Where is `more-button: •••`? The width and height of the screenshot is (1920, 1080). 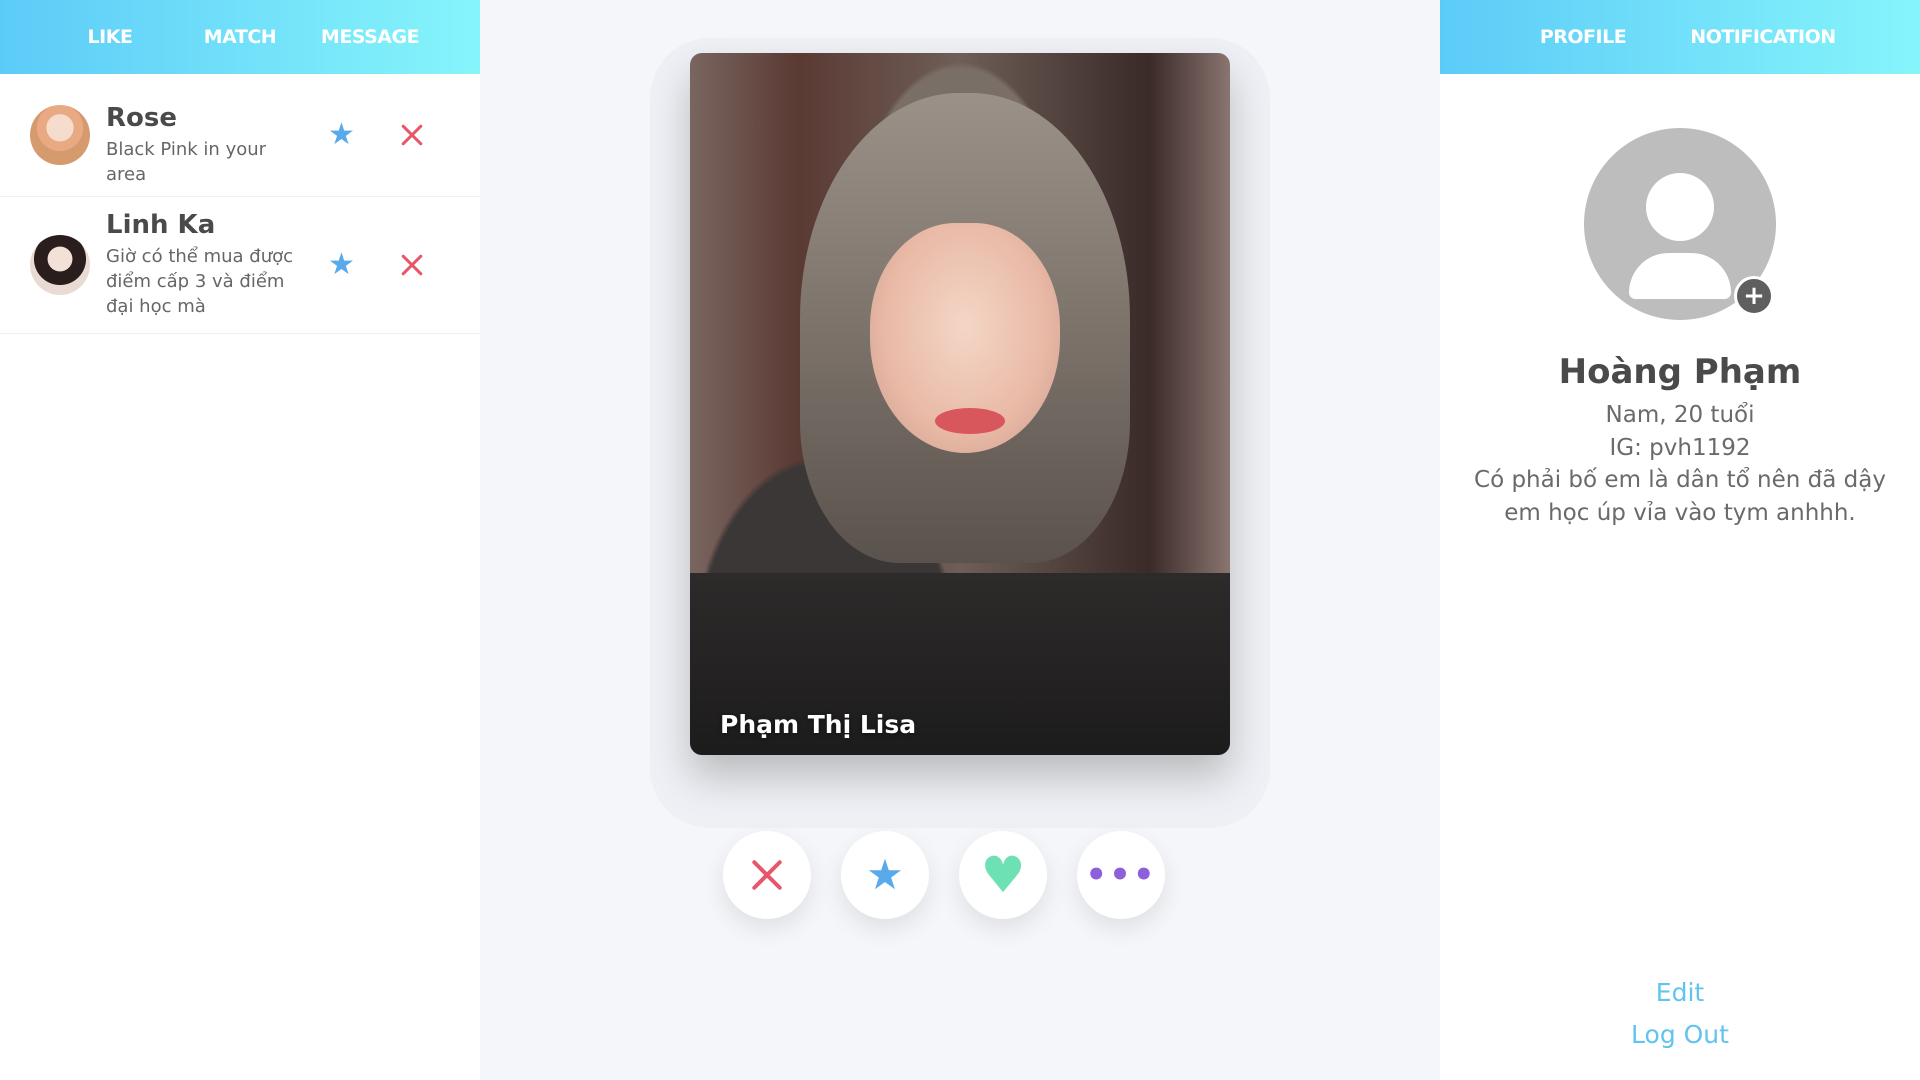 more-button: ••• is located at coordinates (1121, 875).